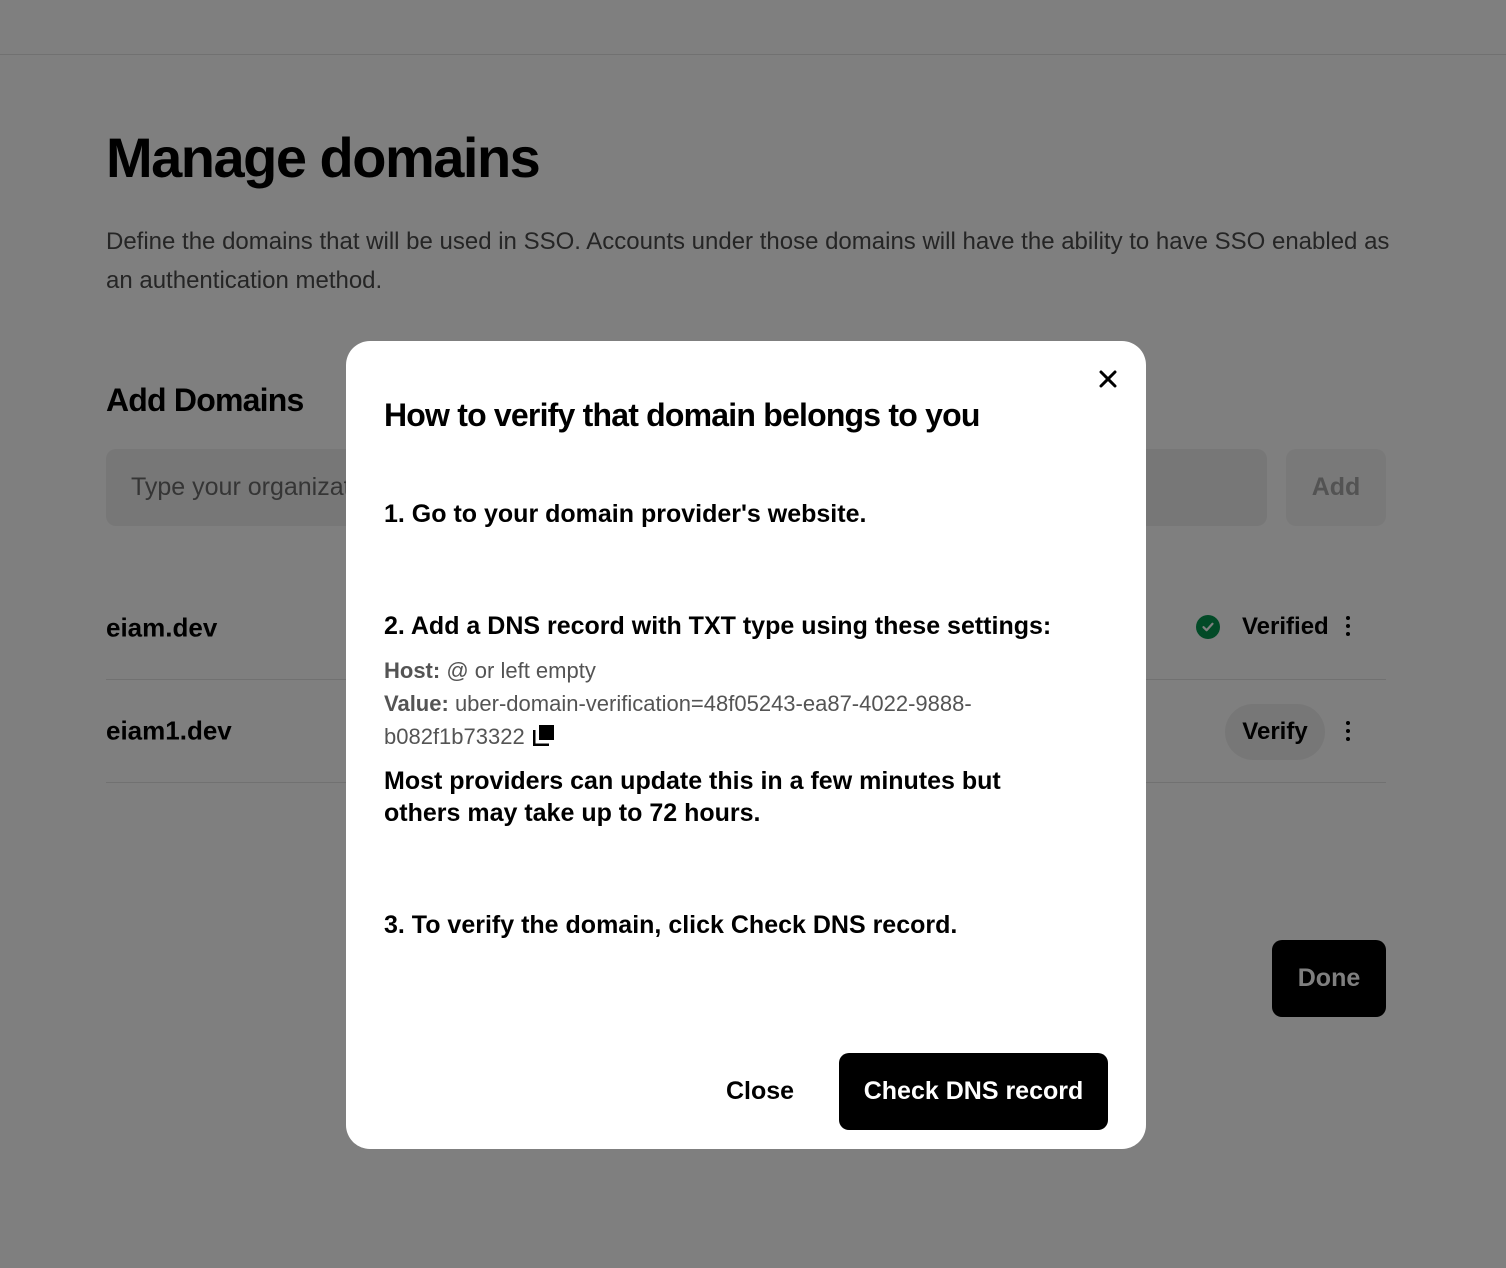 This screenshot has height=1268, width=1506. What do you see at coordinates (412, 670) in the screenshot?
I see `host-label: Host:` at bounding box center [412, 670].